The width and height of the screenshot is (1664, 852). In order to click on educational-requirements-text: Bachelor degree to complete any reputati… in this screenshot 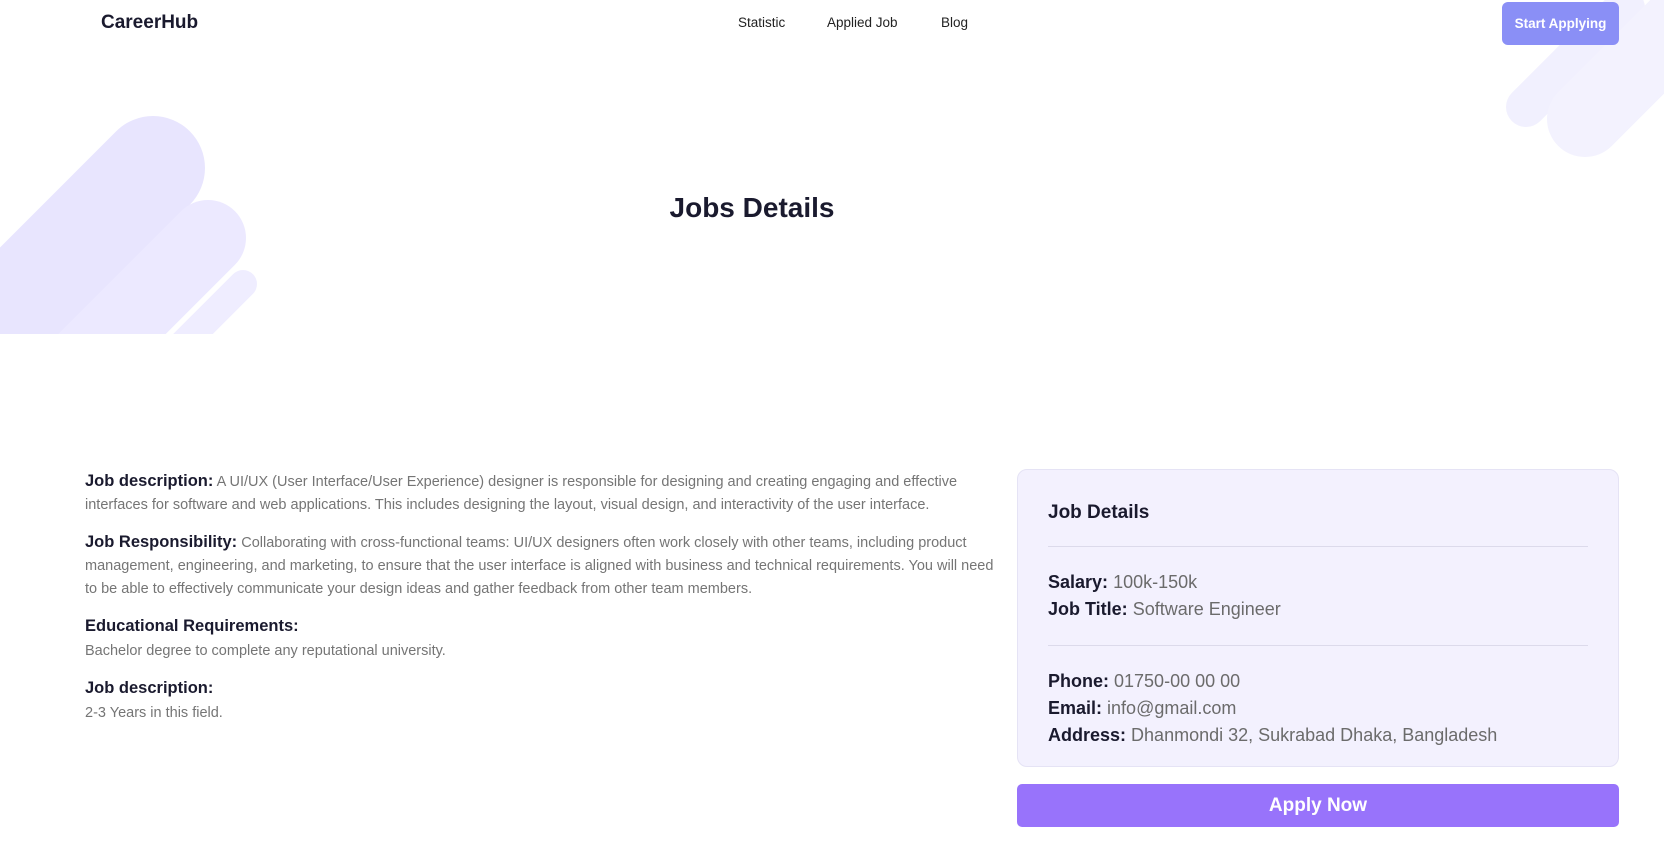, I will do `click(265, 651)`.